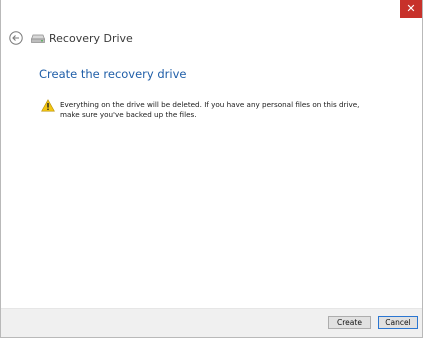  Describe the element at coordinates (91, 38) in the screenshot. I see `window-title: Recovery Drive` at that location.